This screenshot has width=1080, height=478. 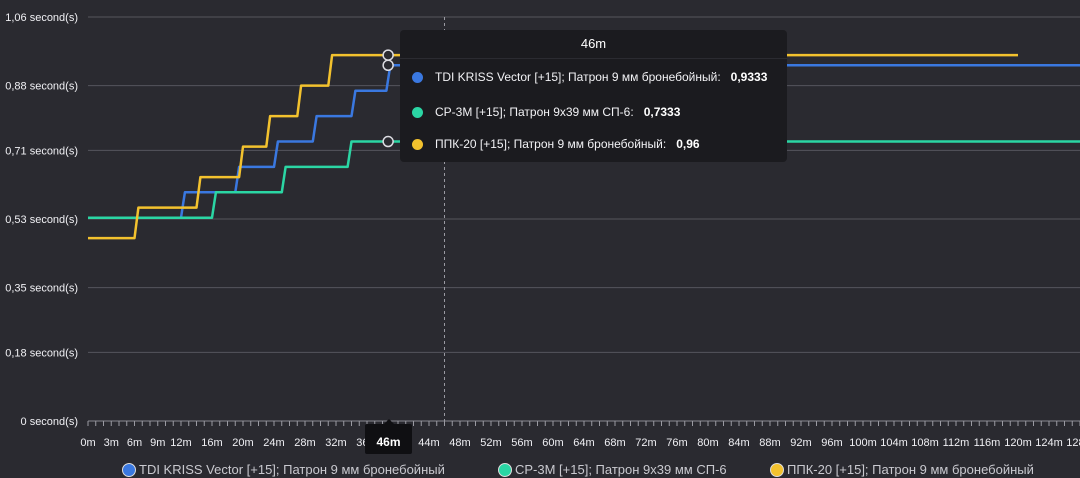 What do you see at coordinates (769, 443) in the screenshot?
I see `x-tick-label: 88m` at bounding box center [769, 443].